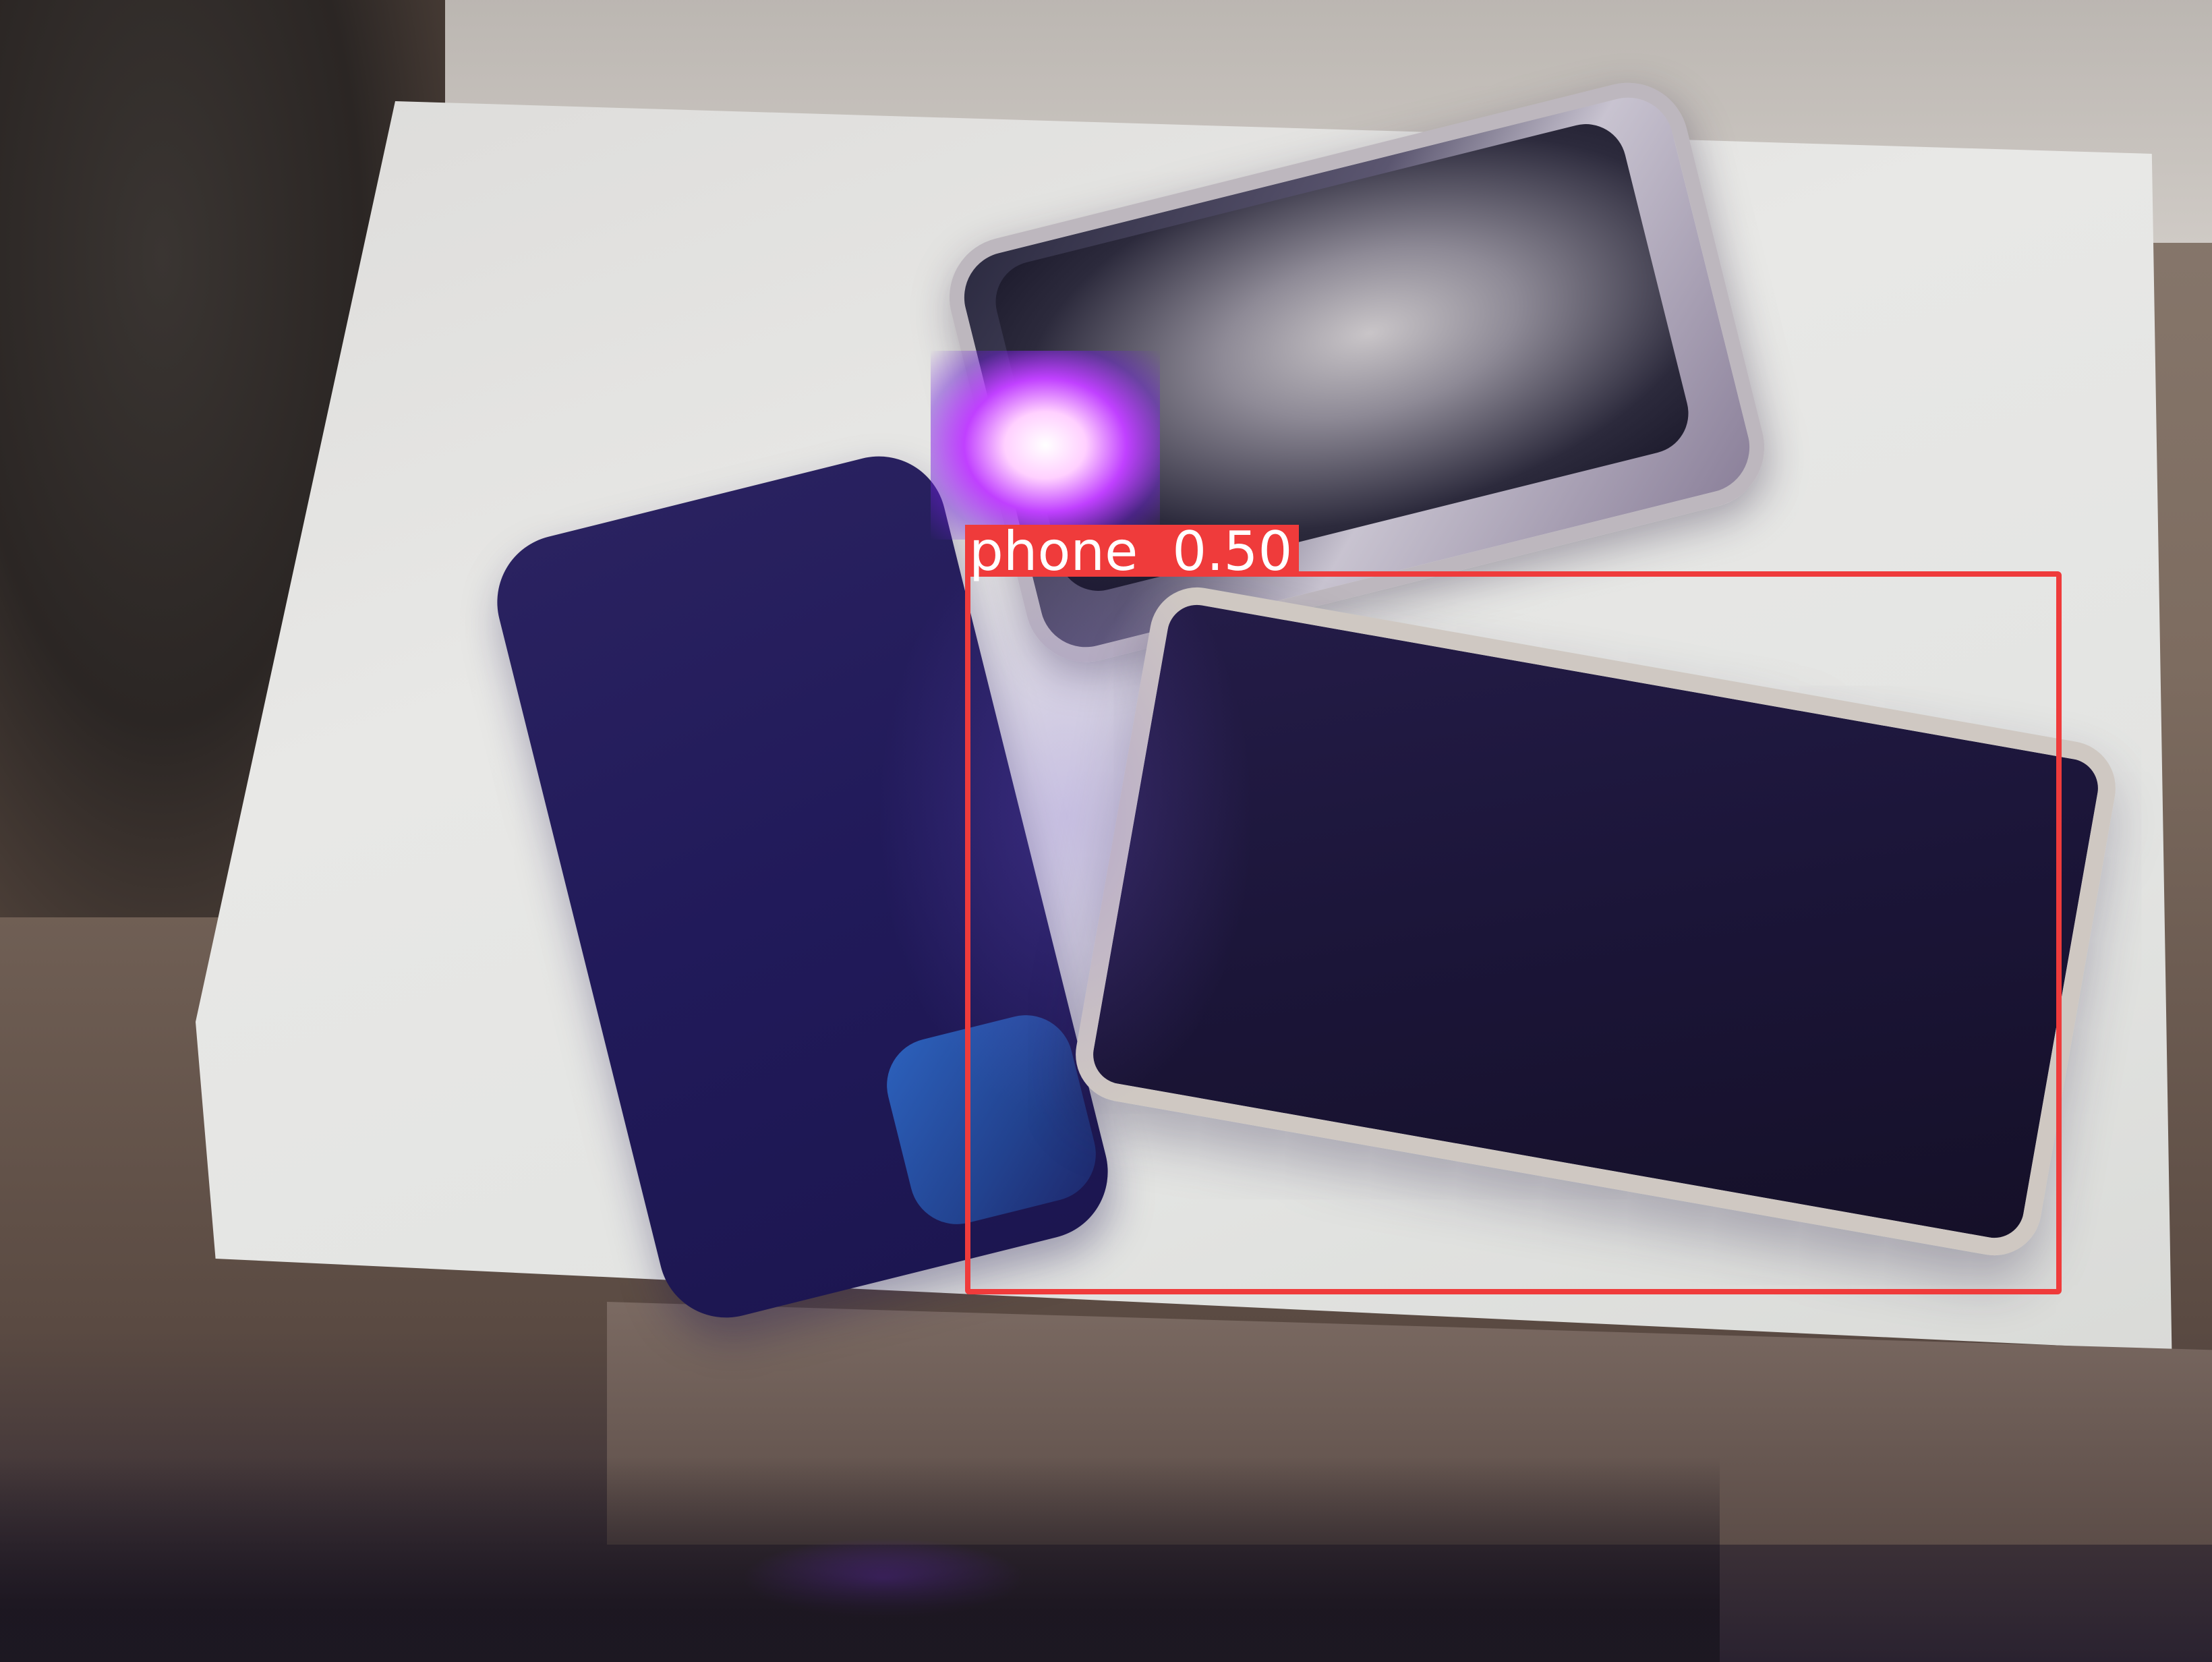  What do you see at coordinates (1132, 552) in the screenshot?
I see `detection-label: phone 0.50` at bounding box center [1132, 552].